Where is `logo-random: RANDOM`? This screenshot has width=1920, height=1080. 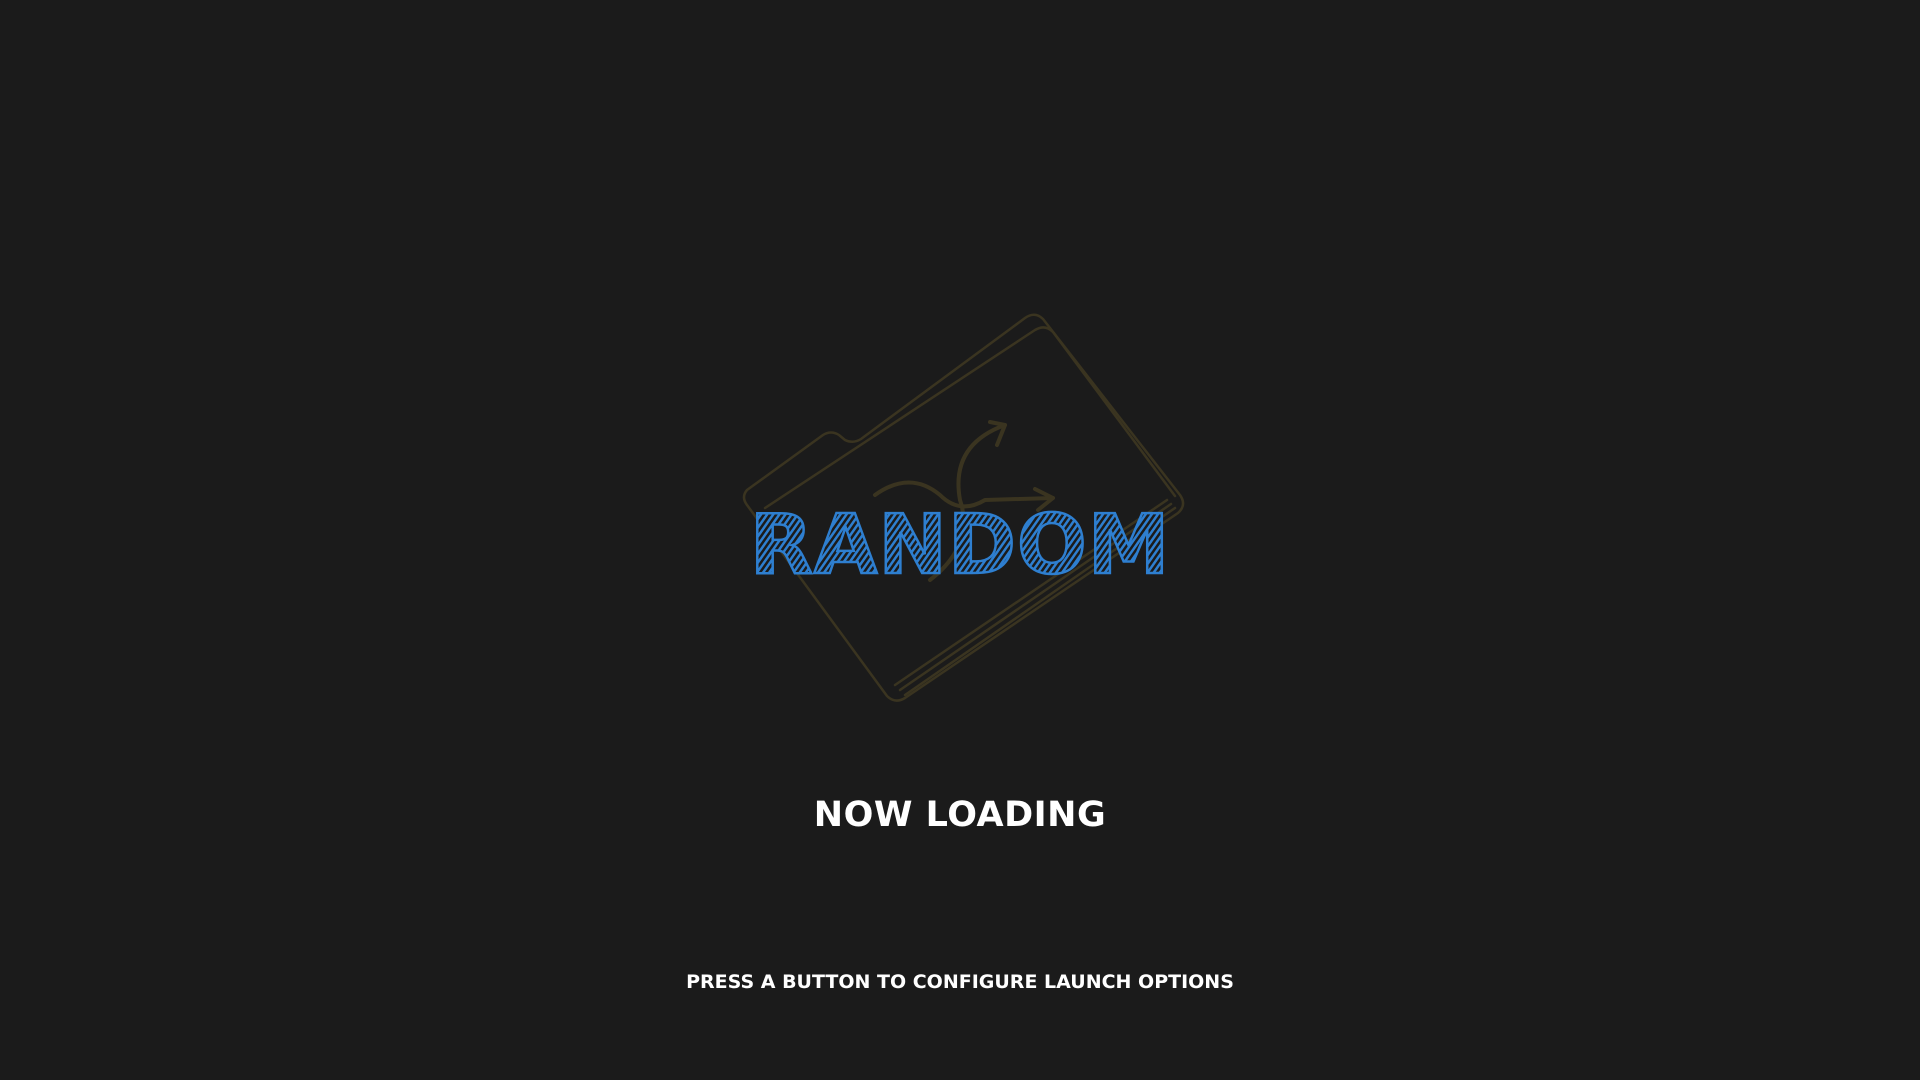
logo-random: RANDOM is located at coordinates (959, 543).